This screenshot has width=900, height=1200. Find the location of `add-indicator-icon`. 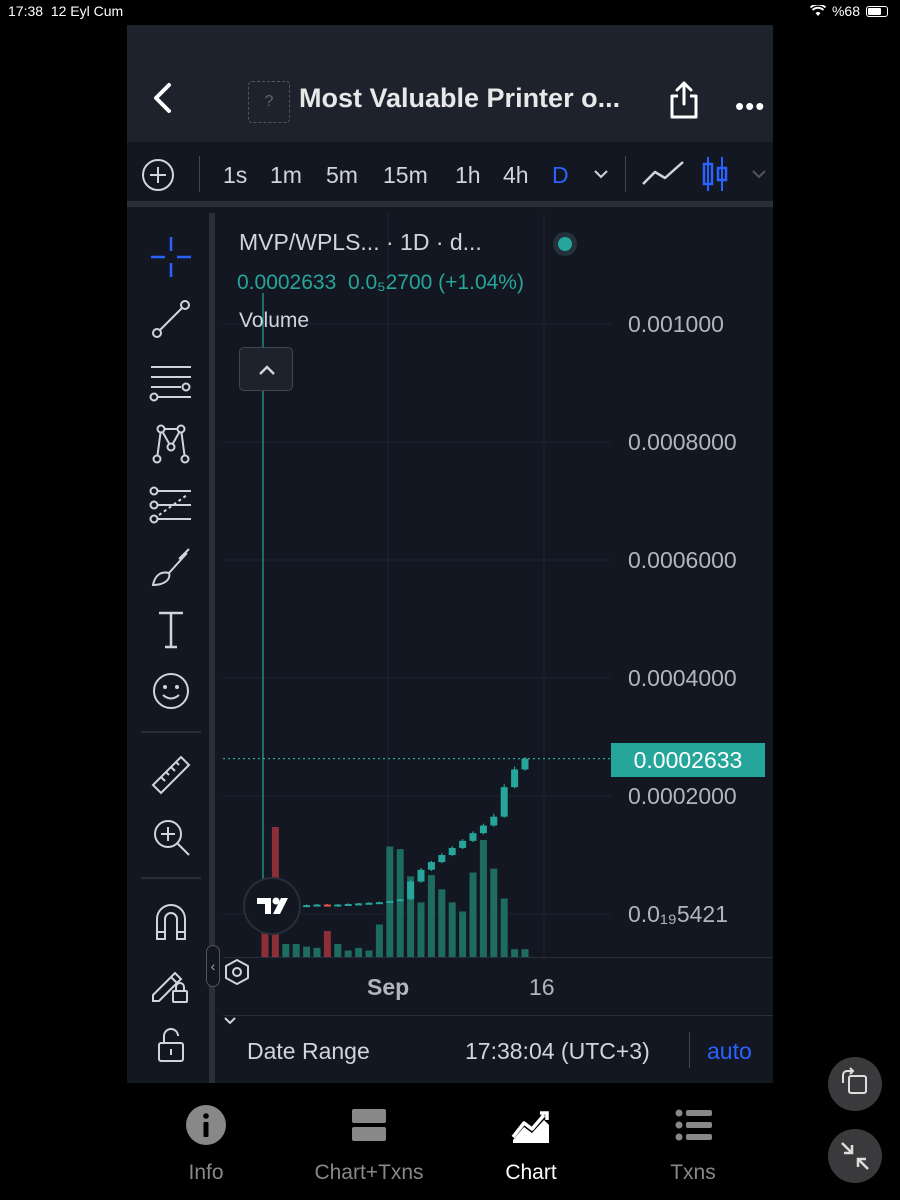

add-indicator-icon is located at coordinates (158, 175).